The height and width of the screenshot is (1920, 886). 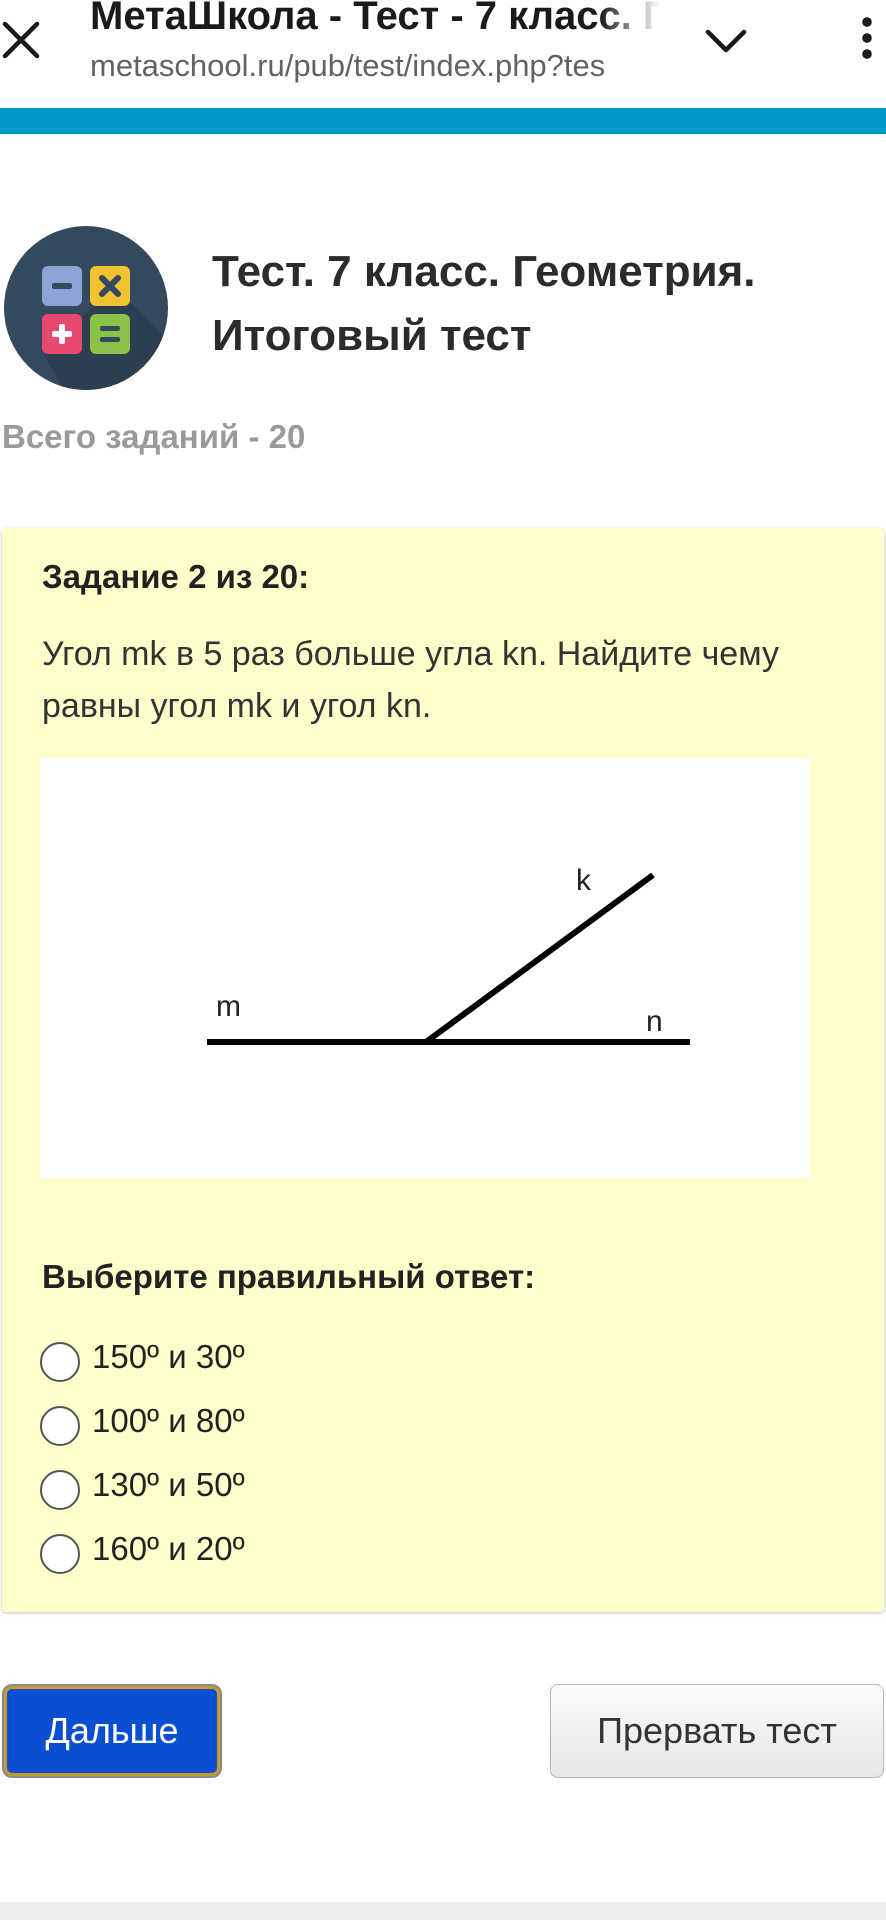 What do you see at coordinates (176, 576) in the screenshot?
I see `question-number: Задание 2 из 20:` at bounding box center [176, 576].